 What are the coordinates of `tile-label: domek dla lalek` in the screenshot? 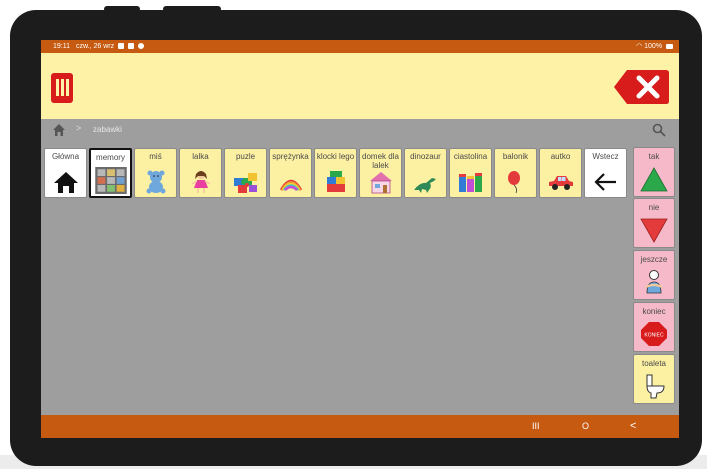 It's located at (380, 161).